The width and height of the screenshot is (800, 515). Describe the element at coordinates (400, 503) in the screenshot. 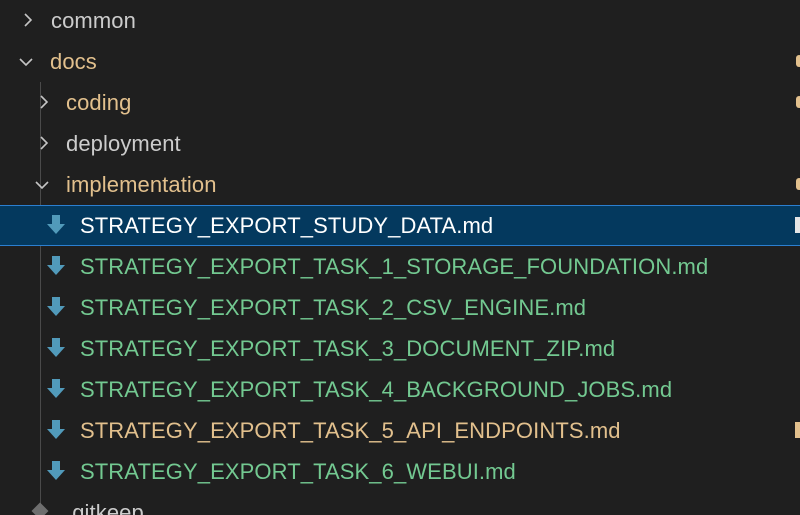

I see `file-gitkeep: .gitkeep` at that location.